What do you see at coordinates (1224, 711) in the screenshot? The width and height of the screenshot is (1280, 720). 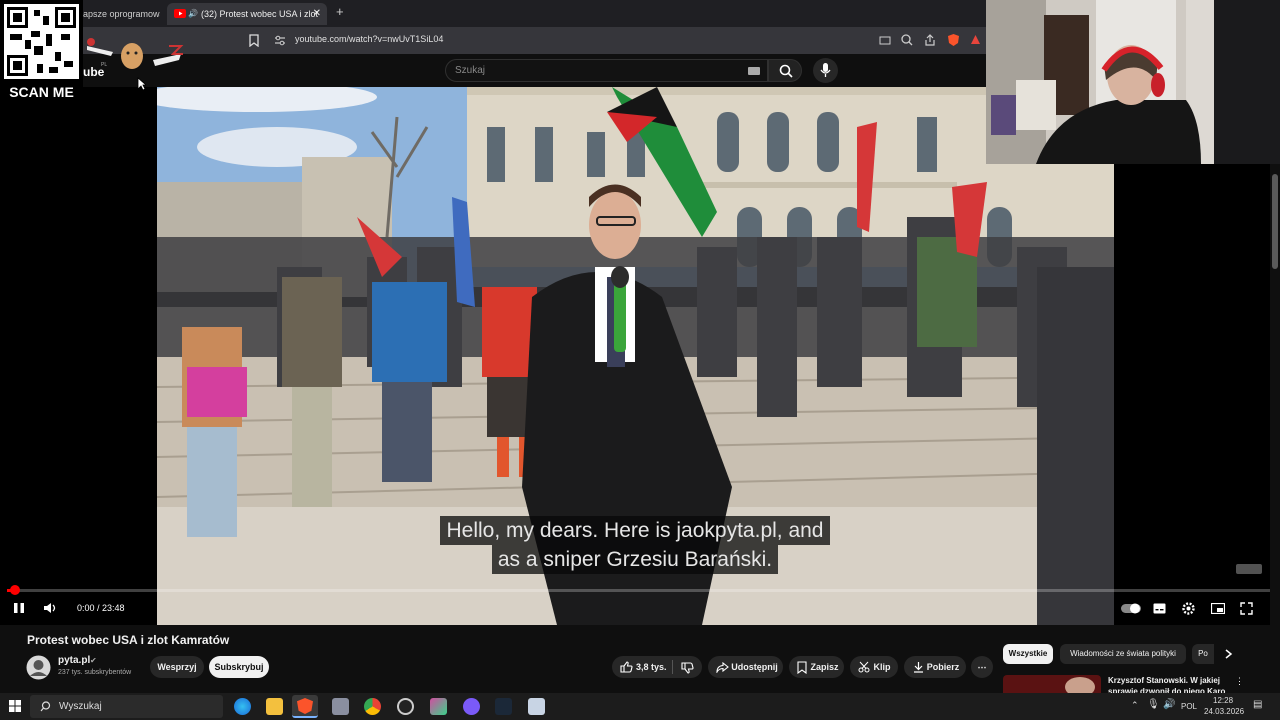 I see `clock-date: 24.03.2026` at bounding box center [1224, 711].